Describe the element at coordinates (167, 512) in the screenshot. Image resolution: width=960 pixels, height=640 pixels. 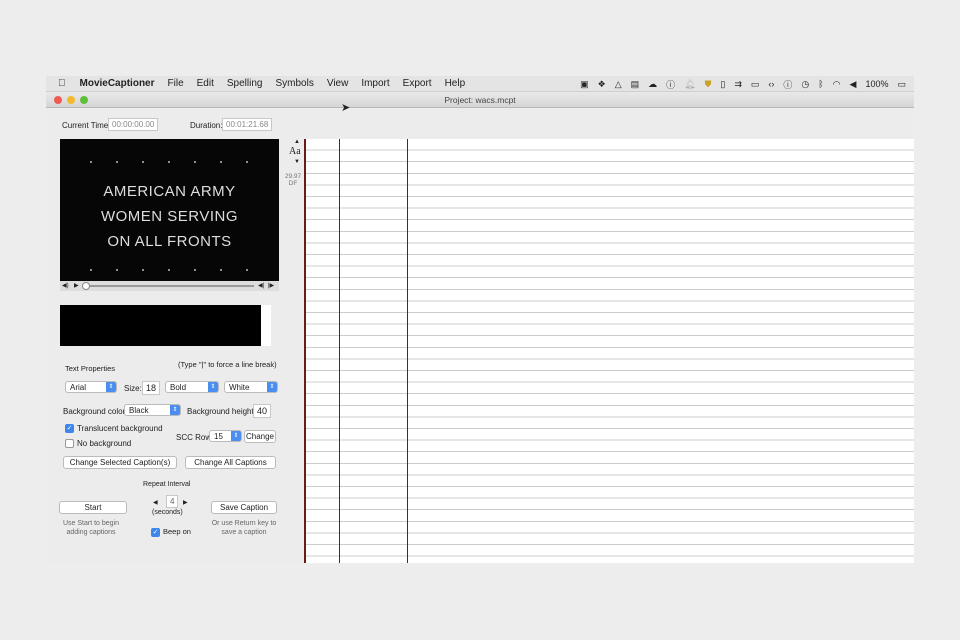
I see `seconds-label: (seconds)` at that location.